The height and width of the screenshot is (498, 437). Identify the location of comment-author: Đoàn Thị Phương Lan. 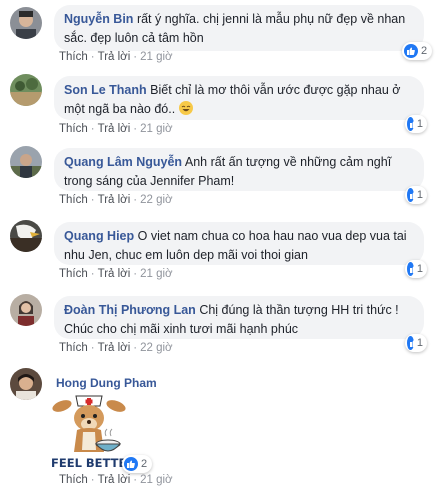
(130, 310).